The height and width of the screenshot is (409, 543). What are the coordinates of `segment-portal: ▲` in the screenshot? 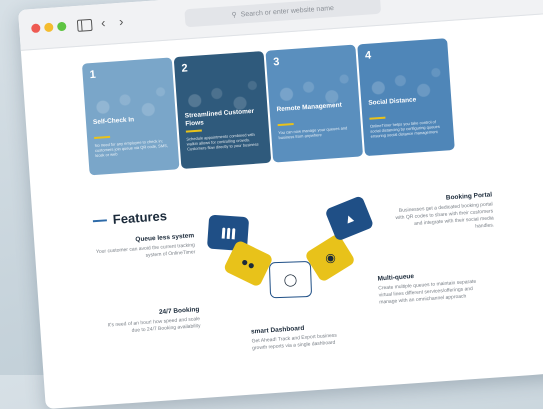 It's located at (349, 218).